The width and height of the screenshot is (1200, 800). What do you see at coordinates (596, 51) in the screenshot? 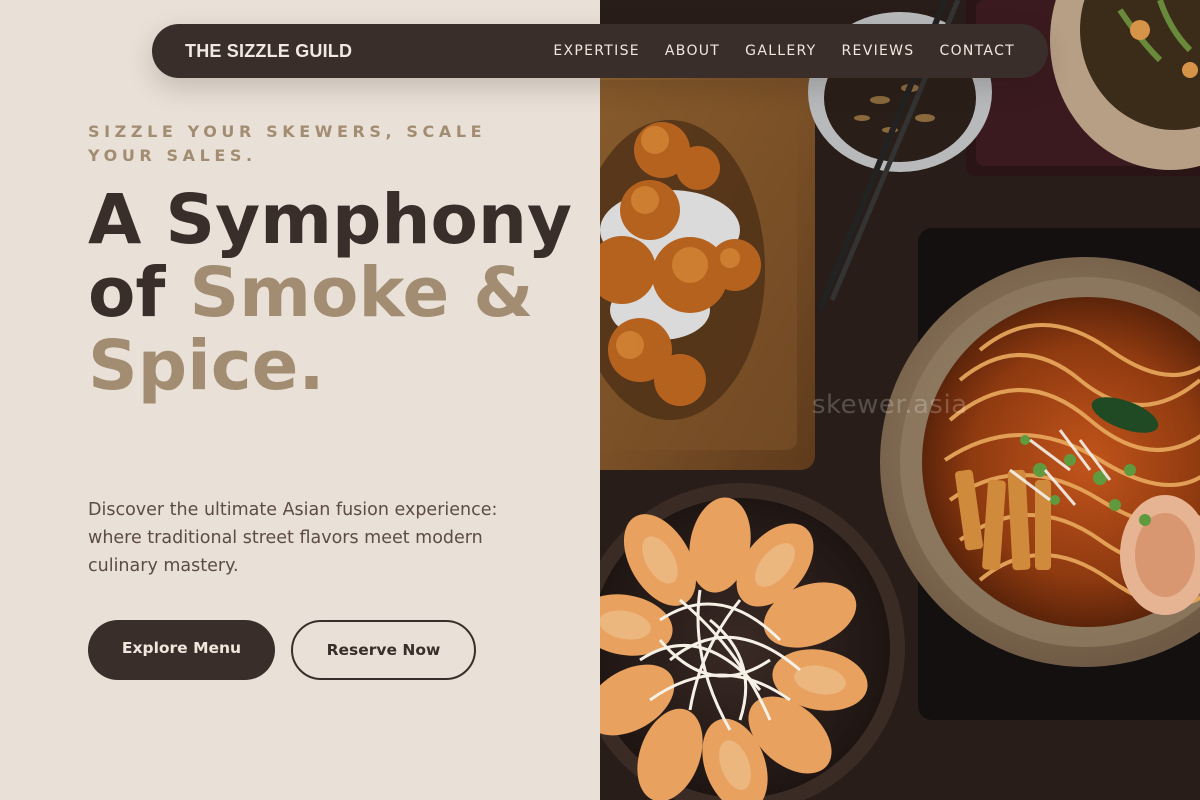
I see `nav-link-expertise: EXPERTISE` at bounding box center [596, 51].